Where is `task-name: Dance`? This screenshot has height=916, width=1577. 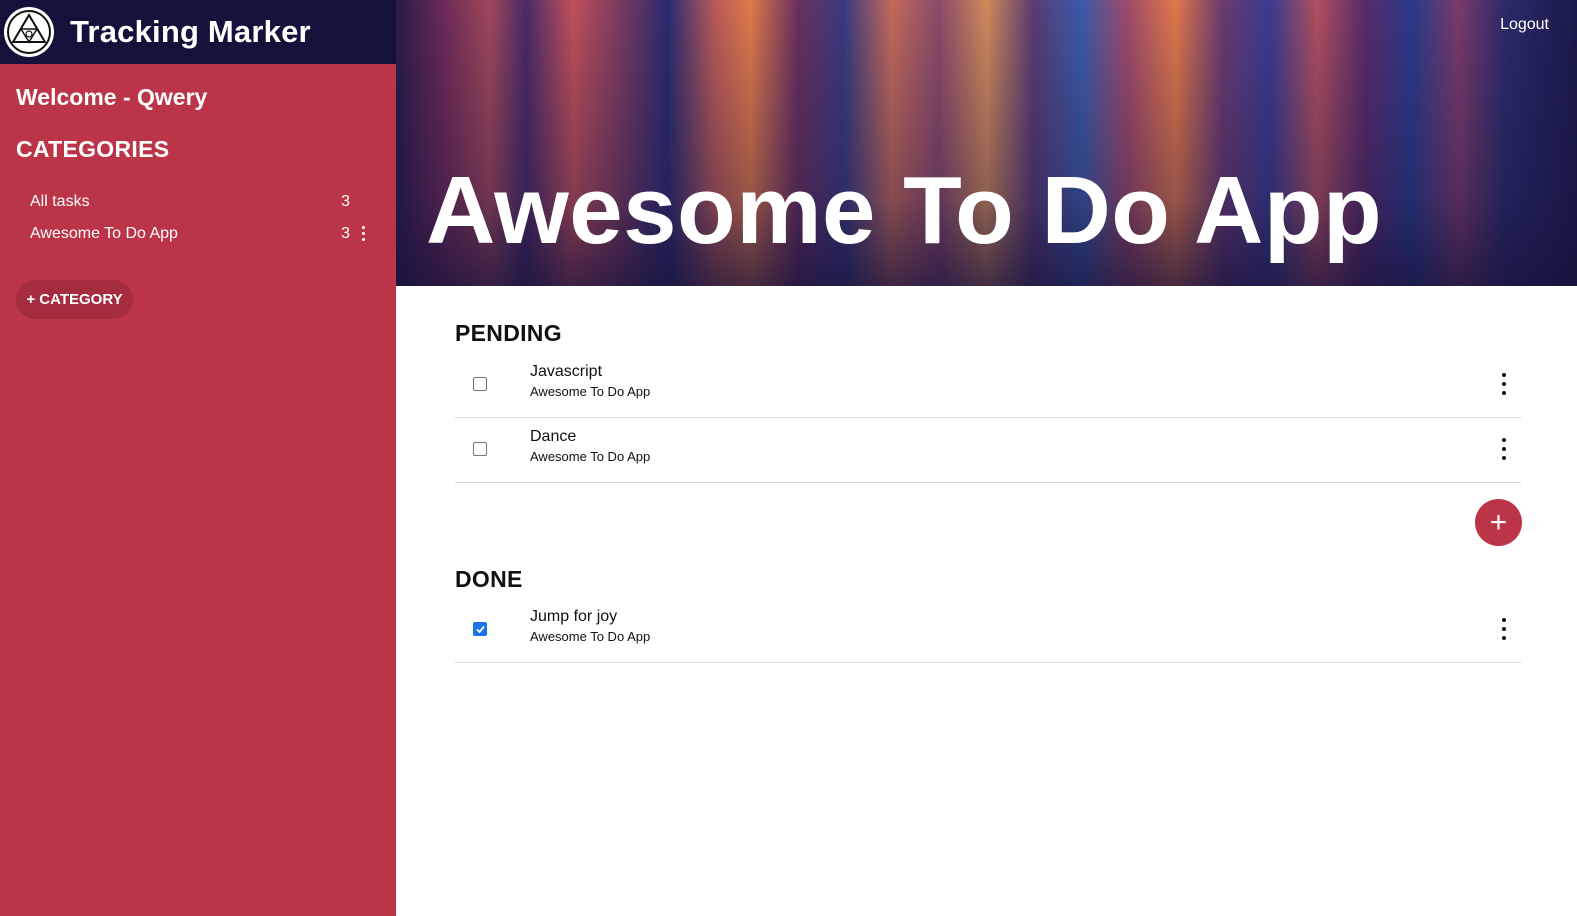
task-name: Dance is located at coordinates (553, 436).